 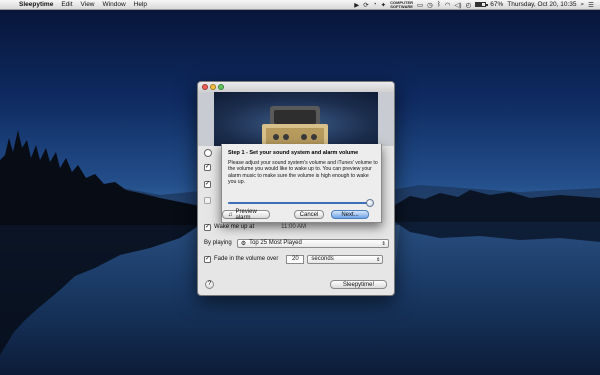 What do you see at coordinates (457, 5) in the screenshot?
I see `volume-icon: ◁)` at bounding box center [457, 5].